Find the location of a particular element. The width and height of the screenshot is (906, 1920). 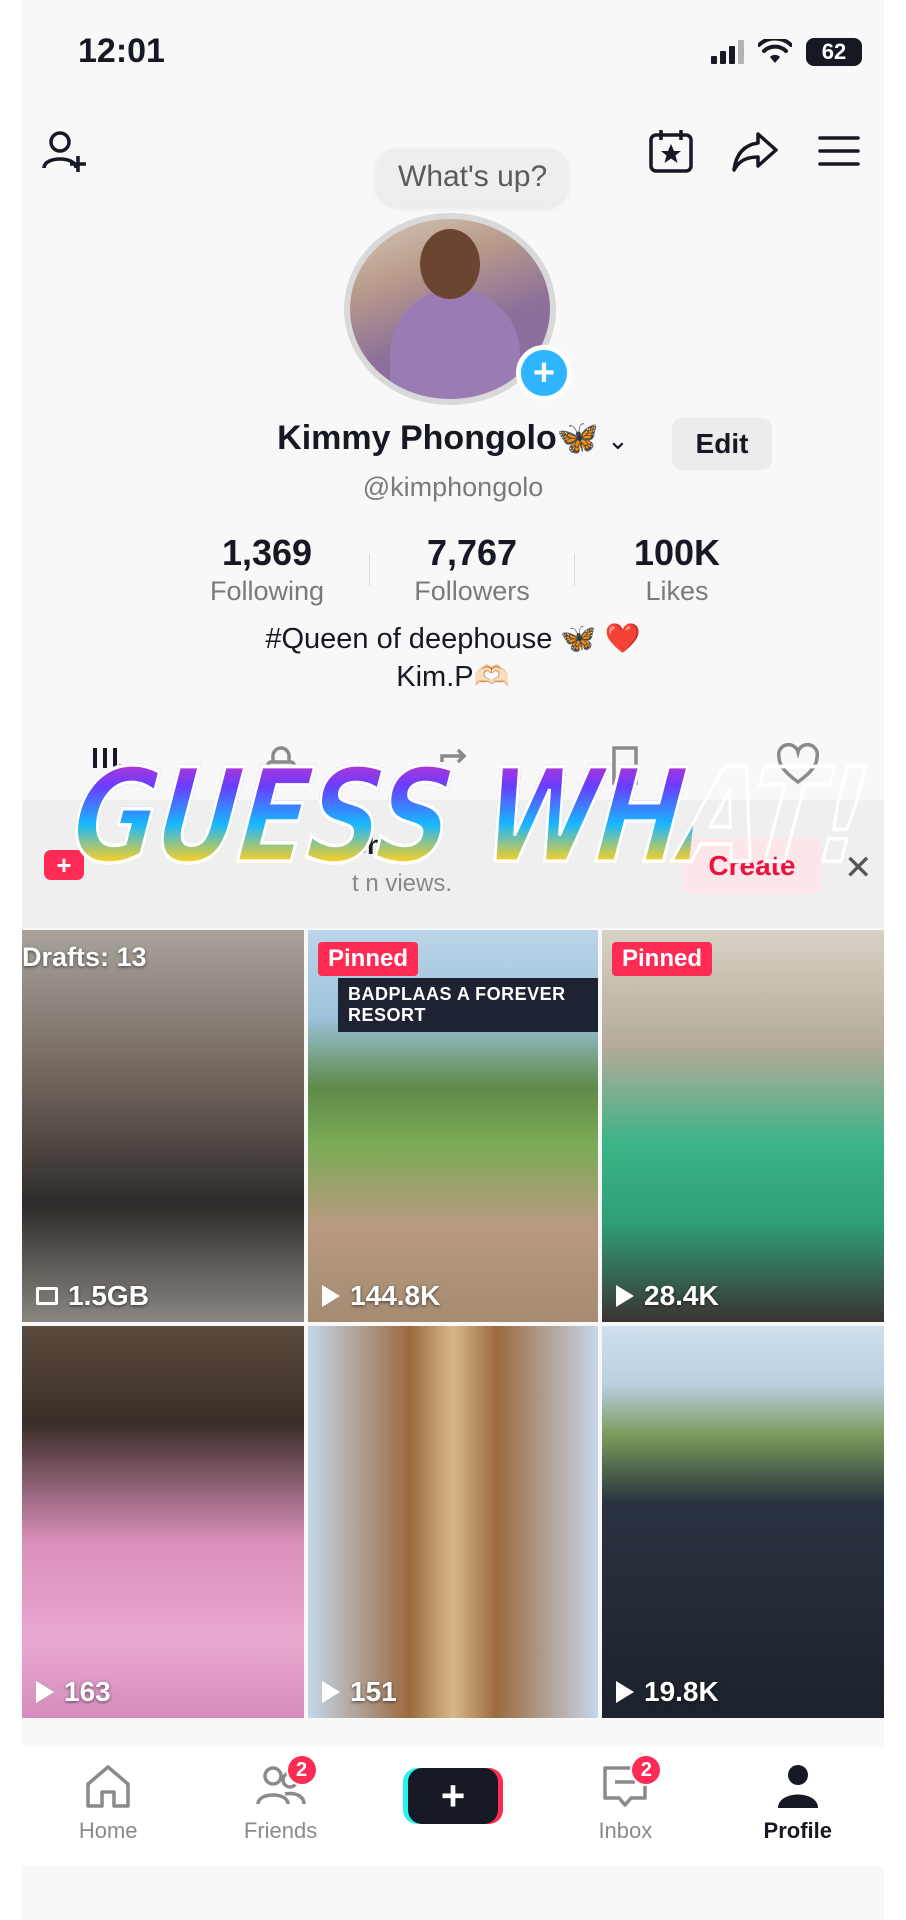

stat-value: 1,369 is located at coordinates (267, 552).